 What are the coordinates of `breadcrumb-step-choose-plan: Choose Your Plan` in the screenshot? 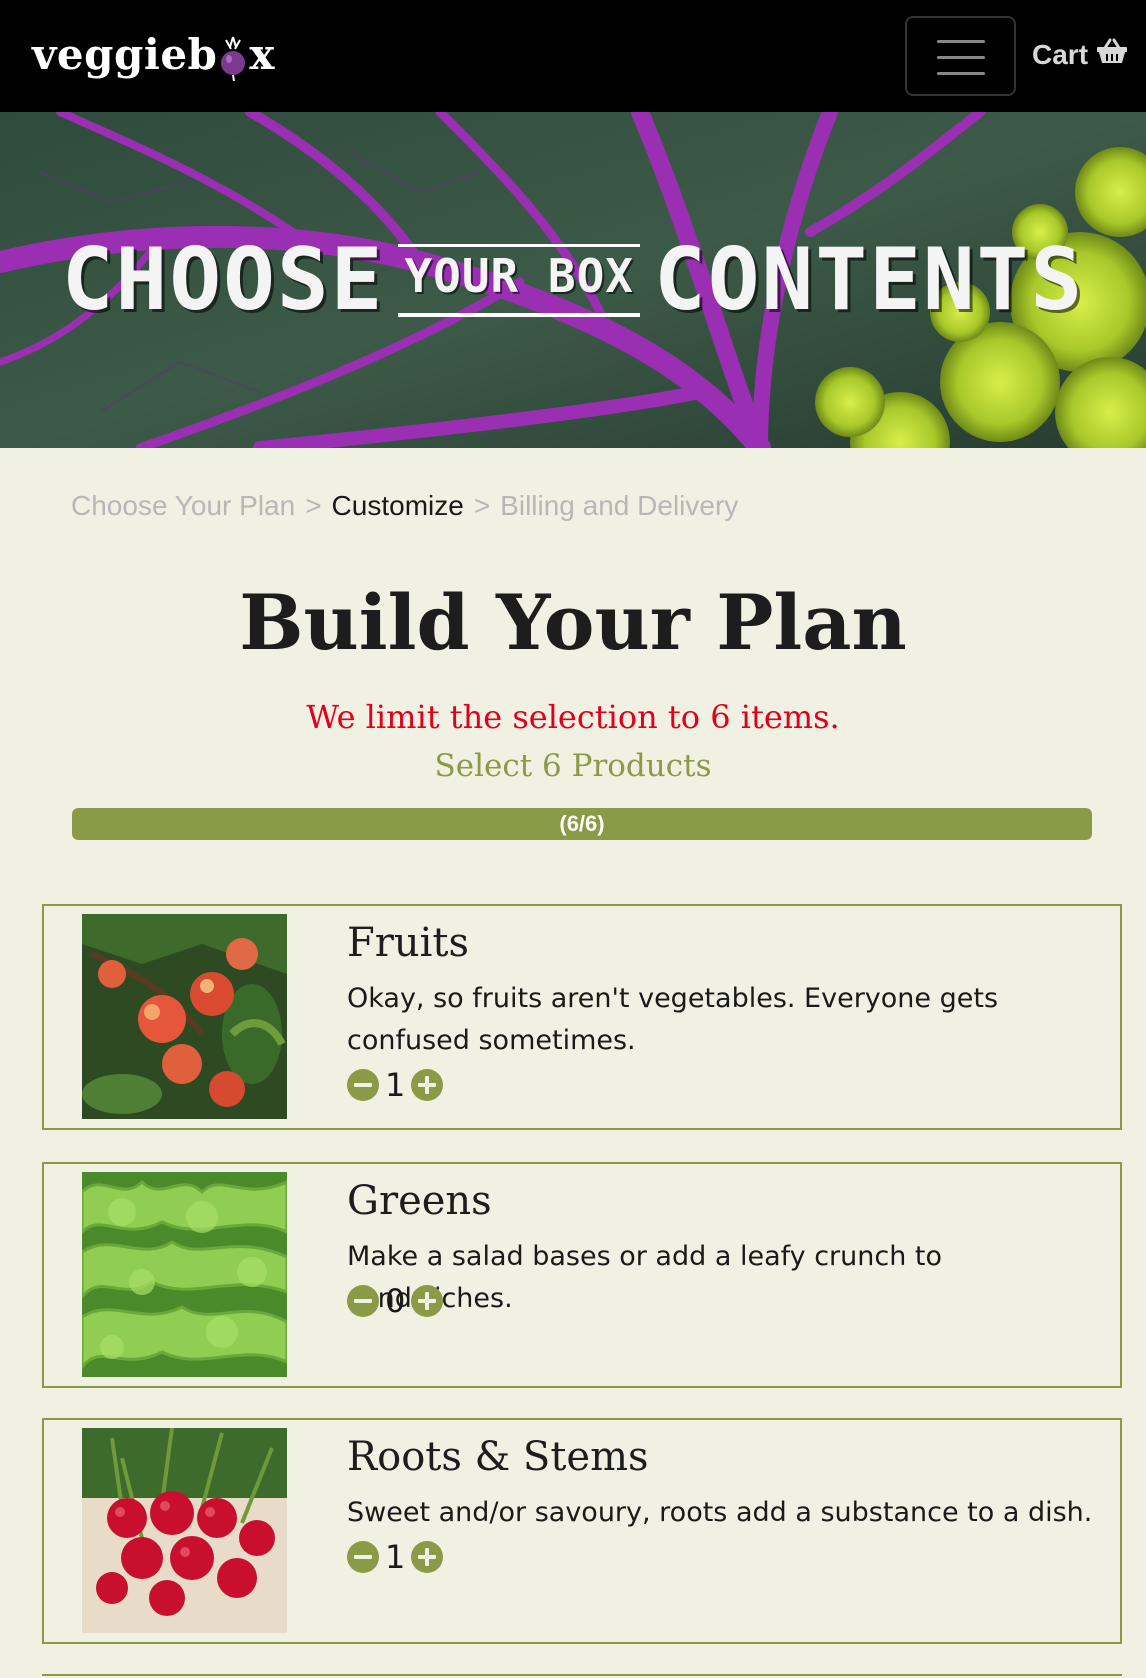 It's located at (183, 506).